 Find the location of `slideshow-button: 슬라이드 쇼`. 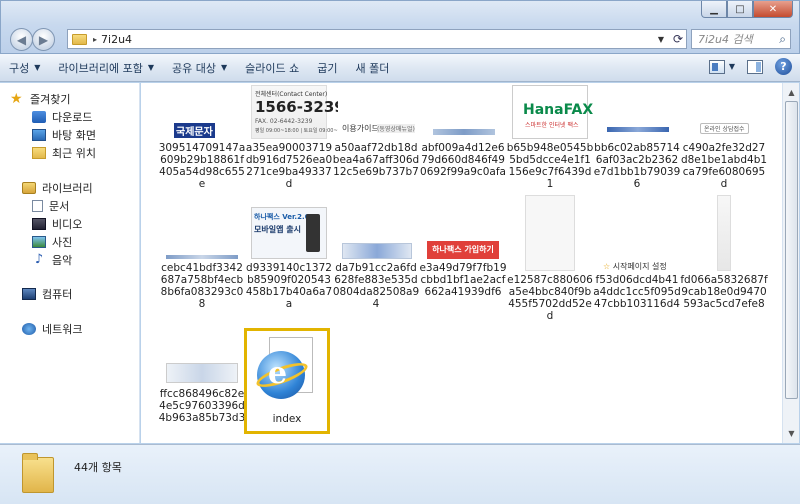

slideshow-button: 슬라이드 쇼 is located at coordinates (272, 68).